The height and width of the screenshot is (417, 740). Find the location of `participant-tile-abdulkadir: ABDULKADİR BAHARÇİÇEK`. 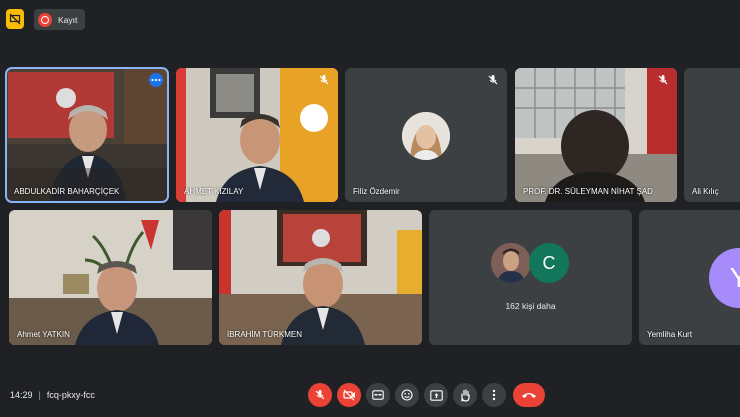

participant-tile-abdulkadir: ABDULKADİR BAHARÇİÇEK is located at coordinates (87, 135).